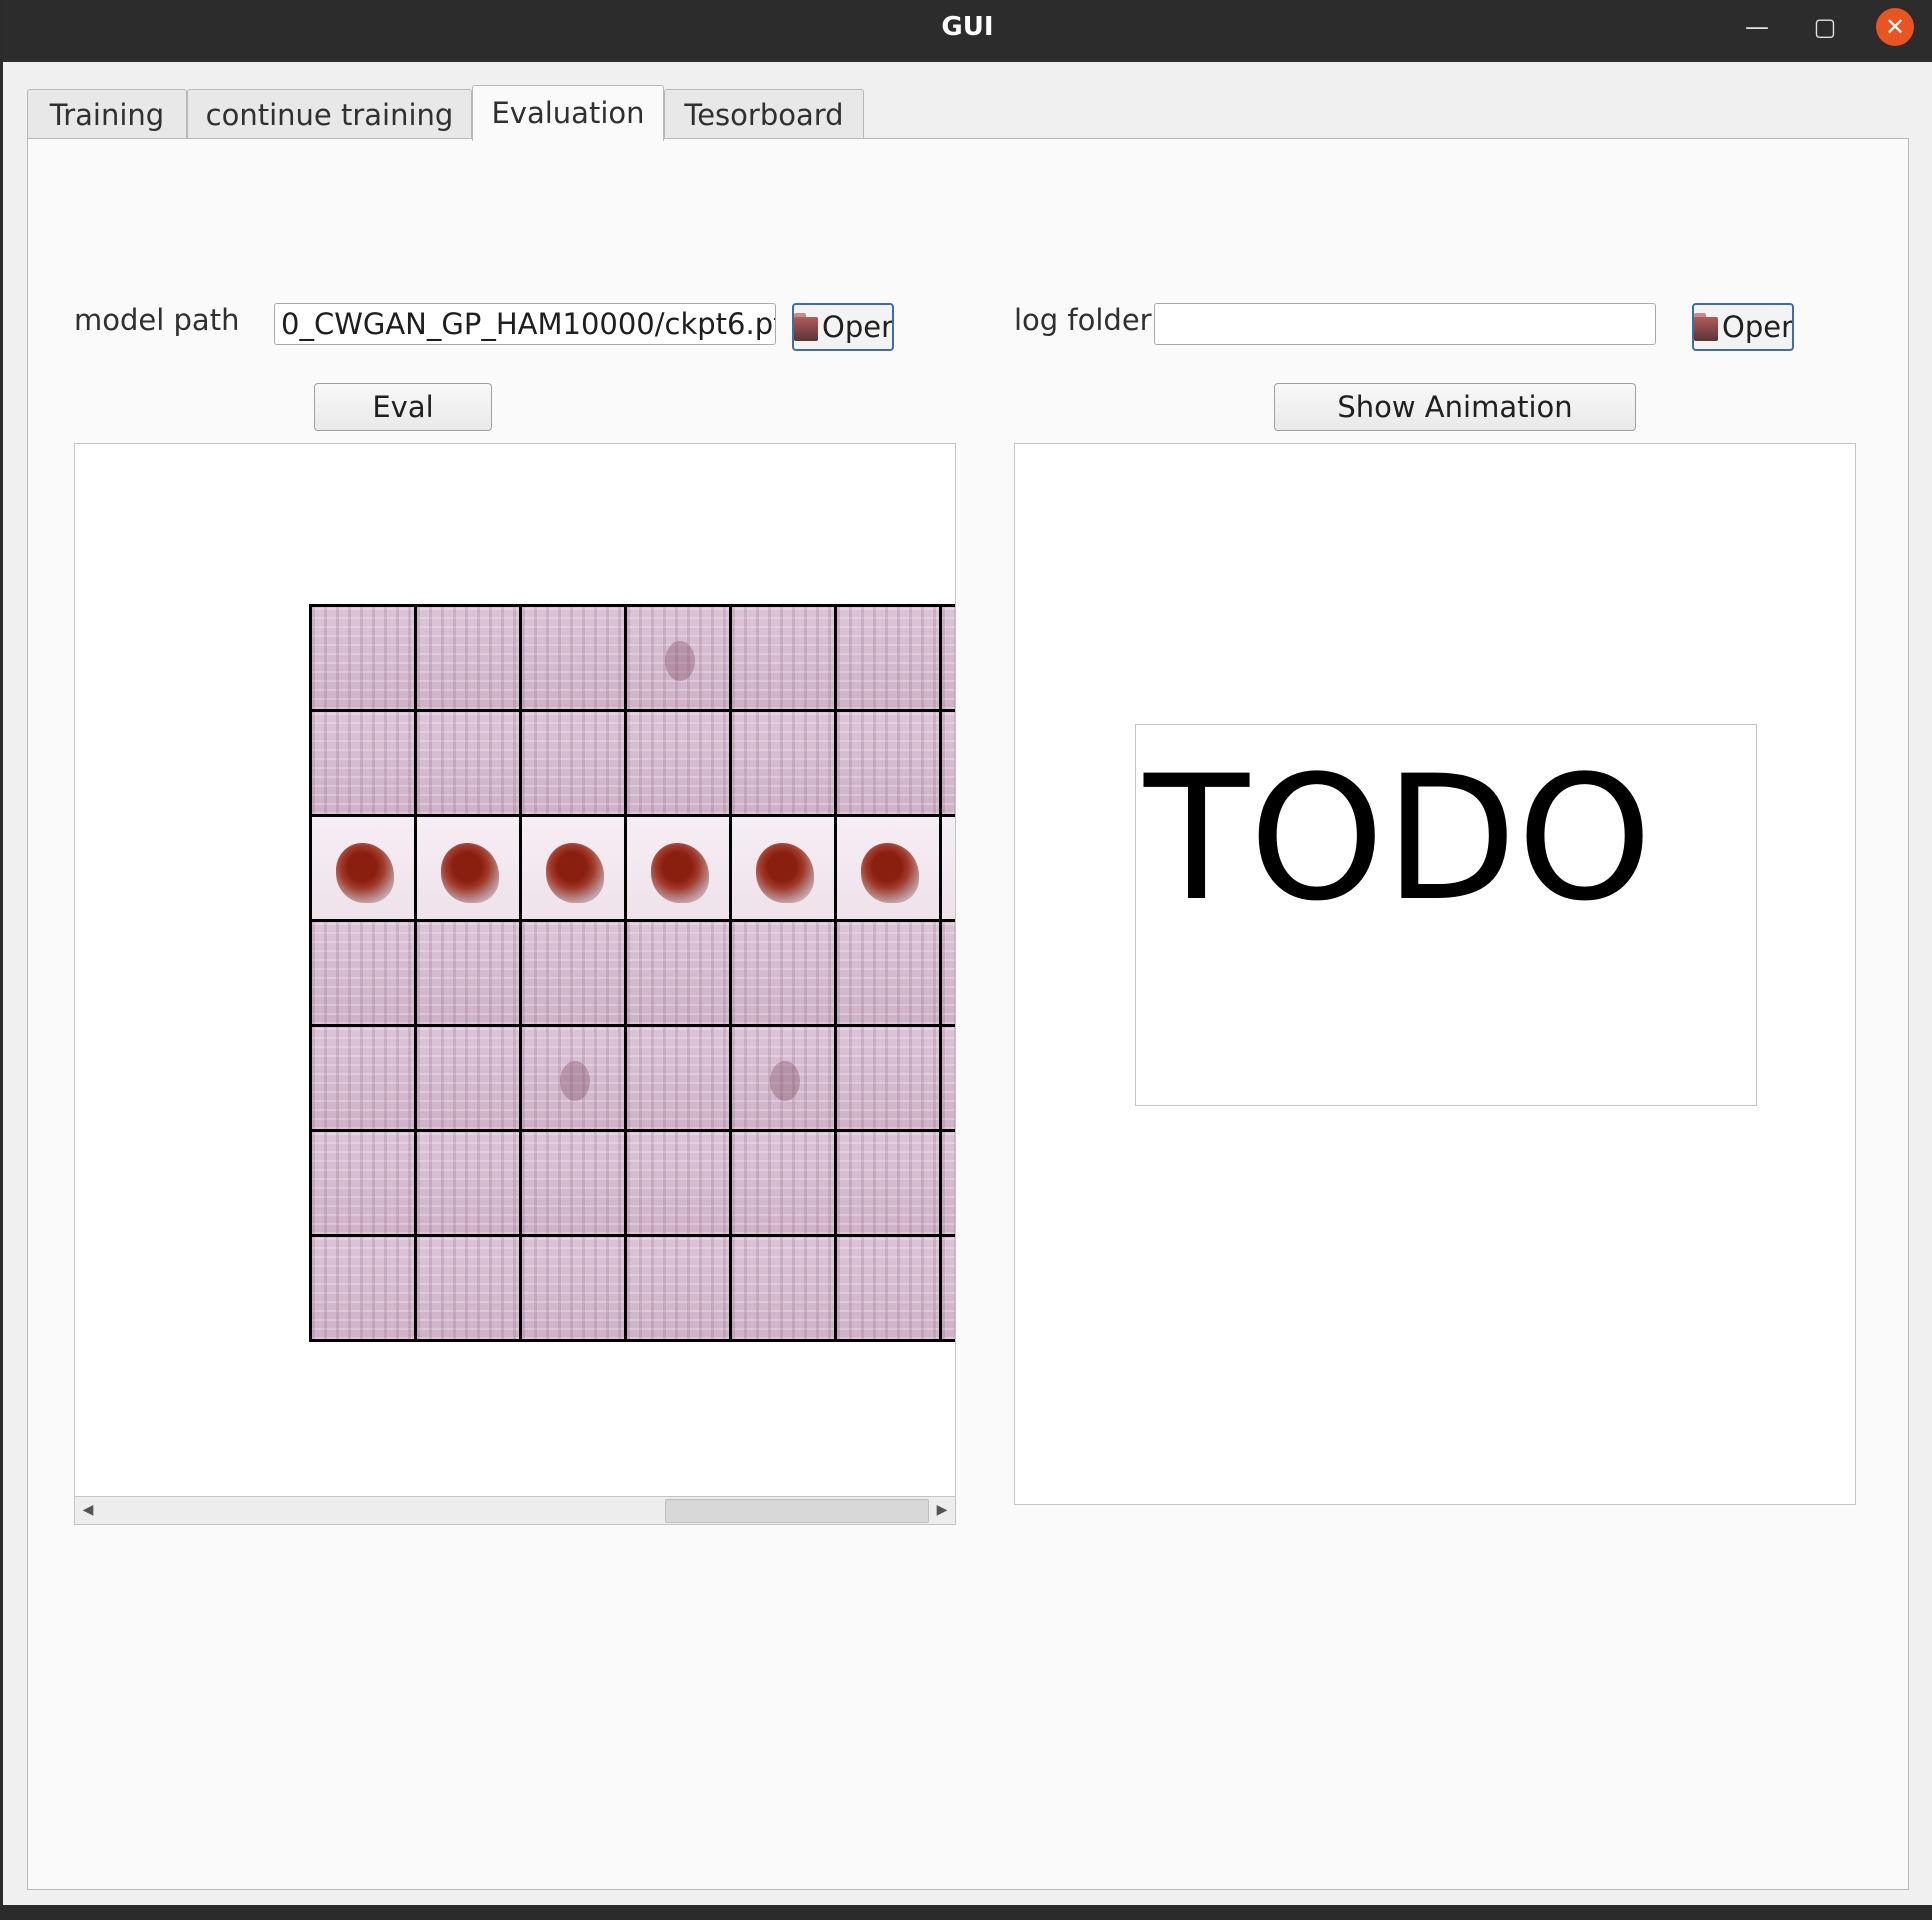  Describe the element at coordinates (858, 327) in the screenshot. I see `model-open-label: Open` at that location.